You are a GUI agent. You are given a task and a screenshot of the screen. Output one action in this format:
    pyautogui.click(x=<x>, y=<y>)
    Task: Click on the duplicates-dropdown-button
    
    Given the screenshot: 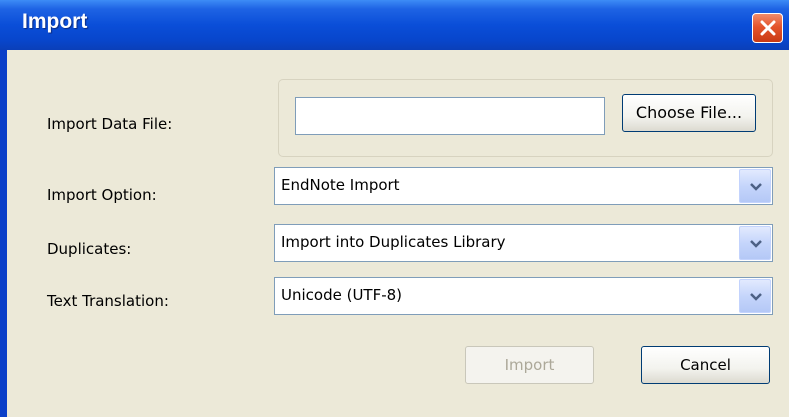 What is the action you would take?
    pyautogui.click(x=755, y=243)
    